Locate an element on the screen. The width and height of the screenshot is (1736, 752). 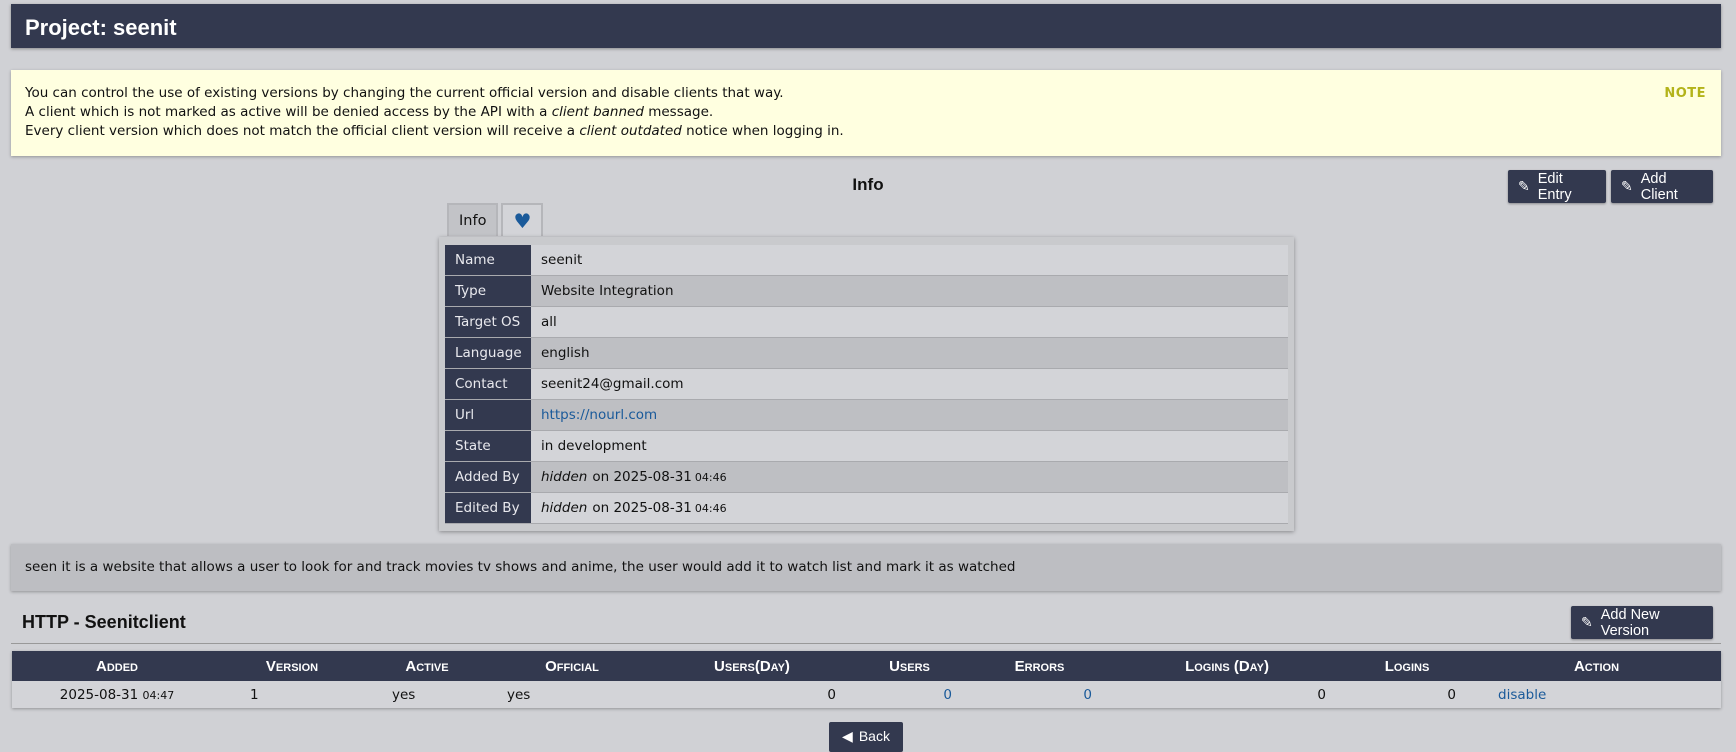
back-arrow-icon: ◀ is located at coordinates (847, 736).